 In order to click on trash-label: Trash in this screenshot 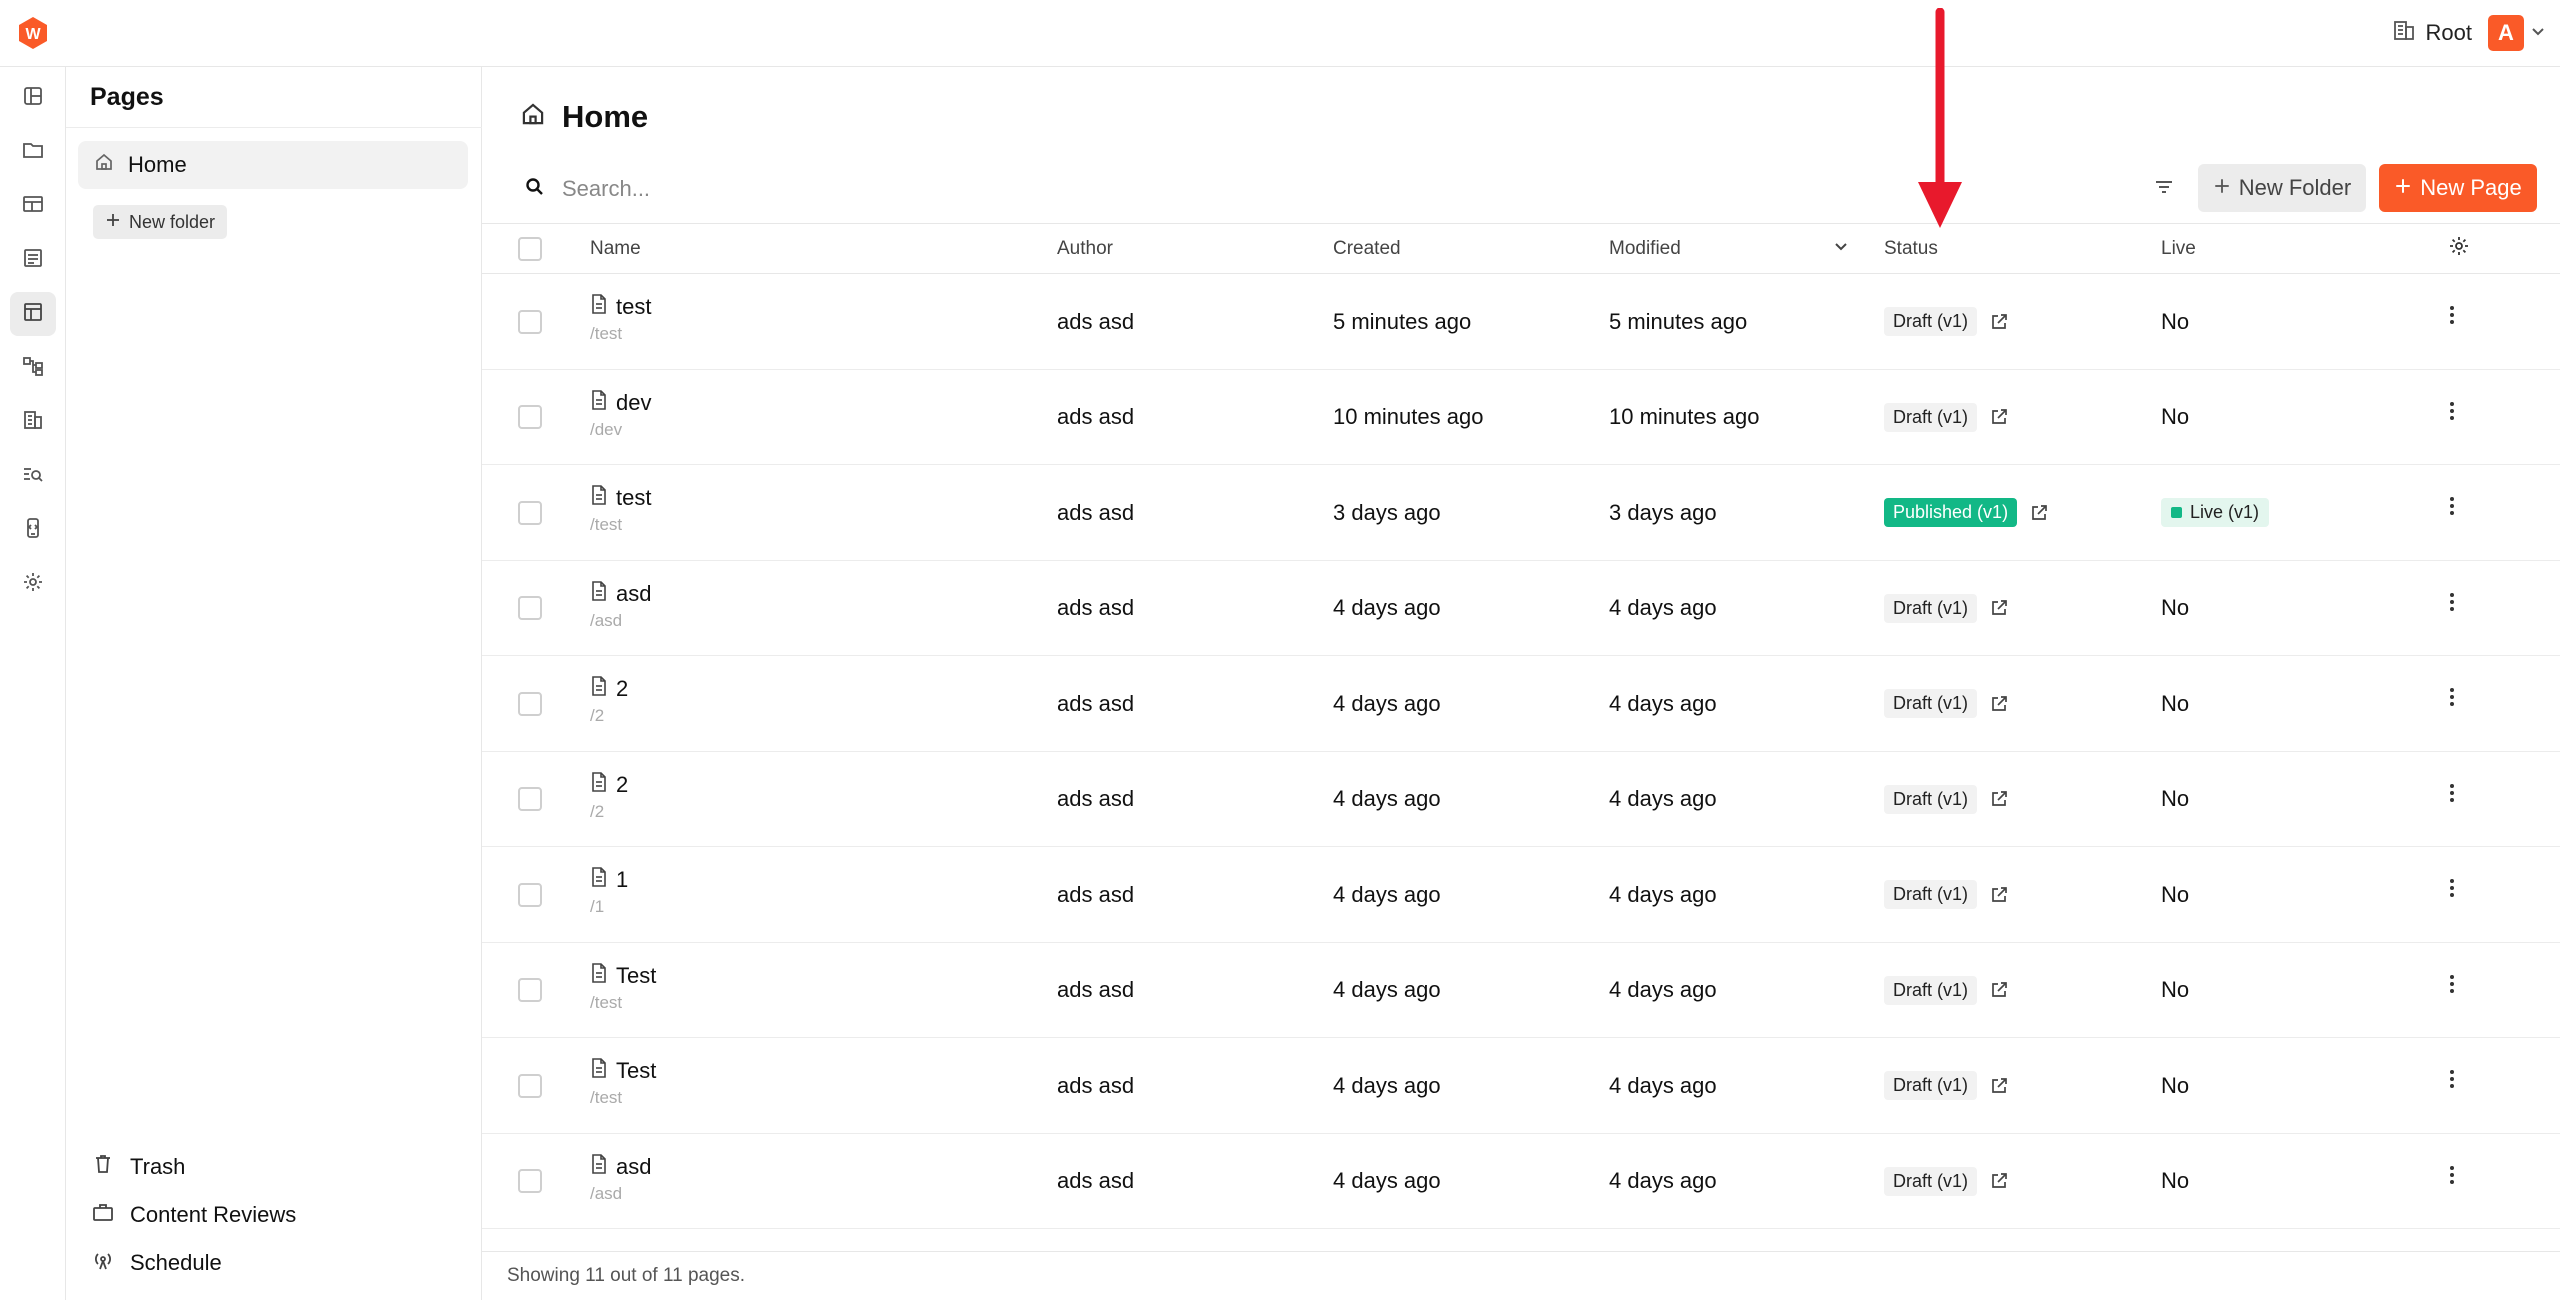, I will do `click(158, 1166)`.